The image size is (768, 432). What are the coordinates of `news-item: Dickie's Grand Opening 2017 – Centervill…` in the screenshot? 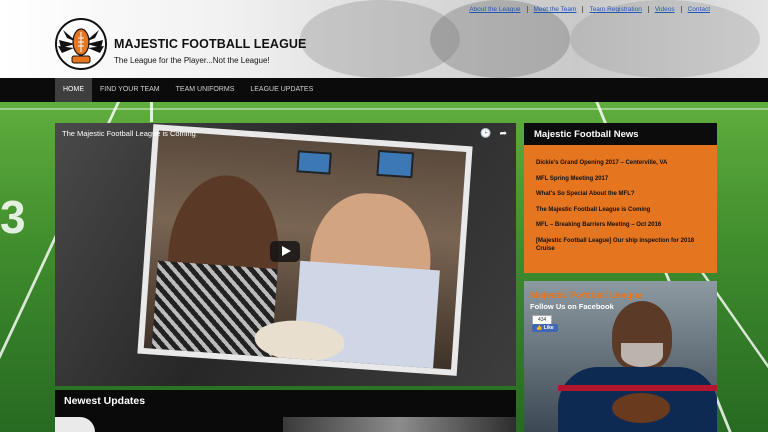 It's located at (620, 163).